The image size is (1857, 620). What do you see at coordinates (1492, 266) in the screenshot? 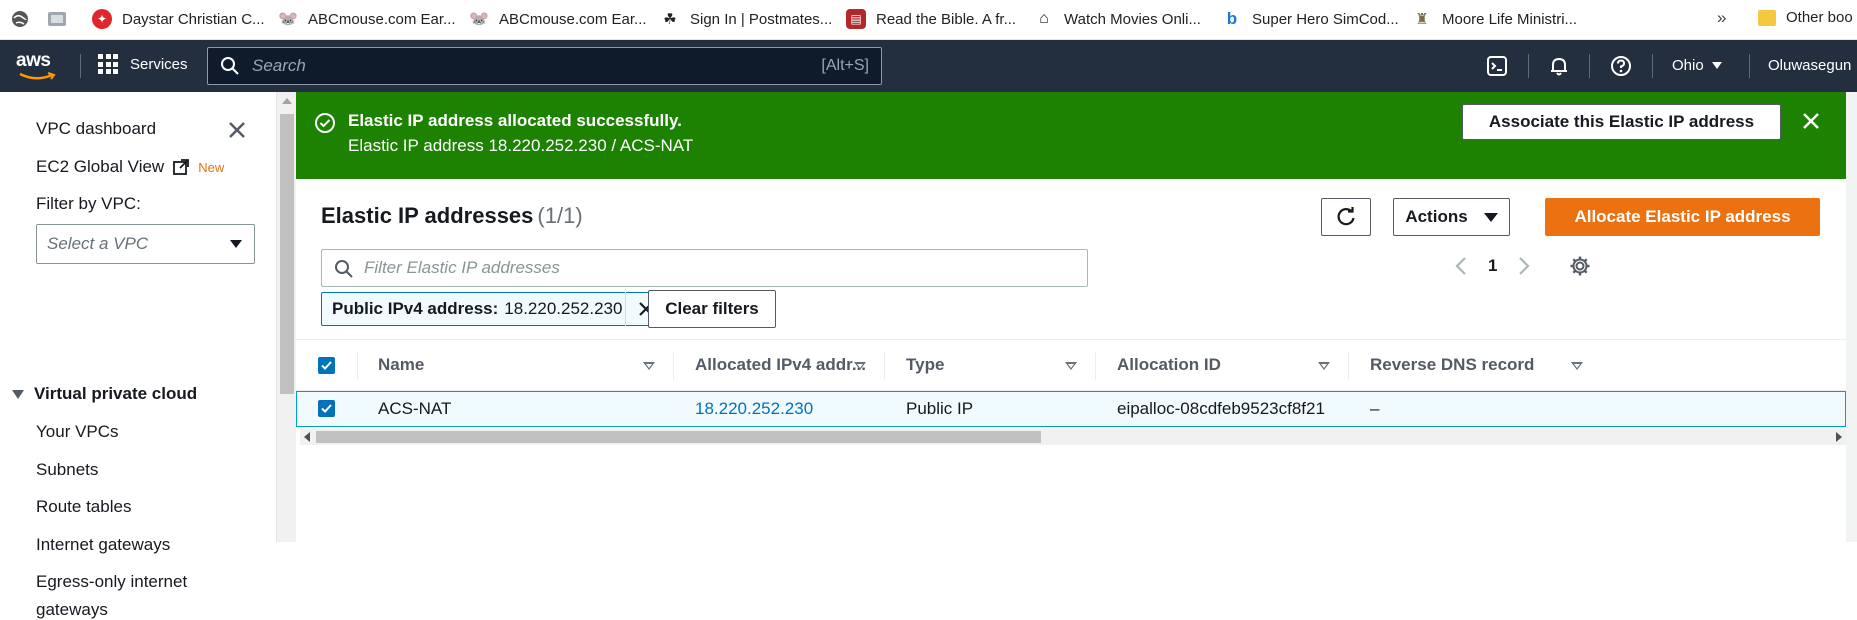
I see `page-number: 1` at bounding box center [1492, 266].